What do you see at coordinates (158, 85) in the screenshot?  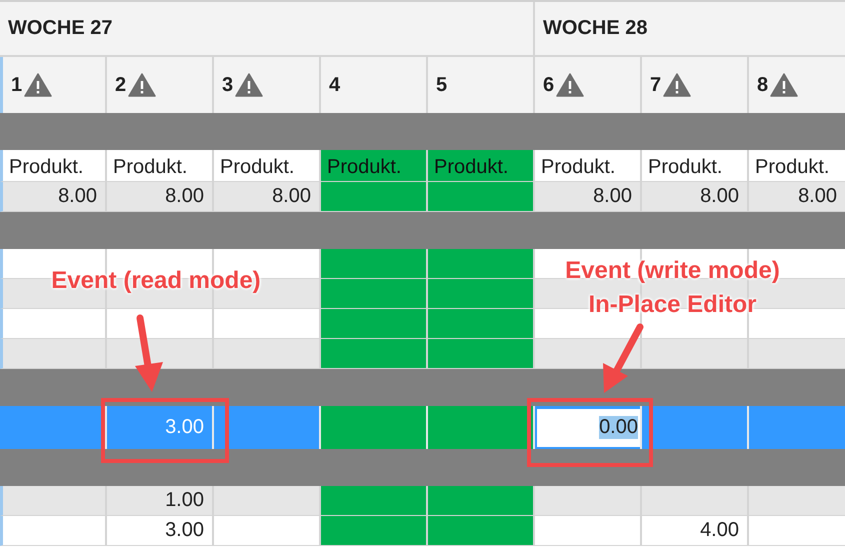 I see `day-header: 2` at bounding box center [158, 85].